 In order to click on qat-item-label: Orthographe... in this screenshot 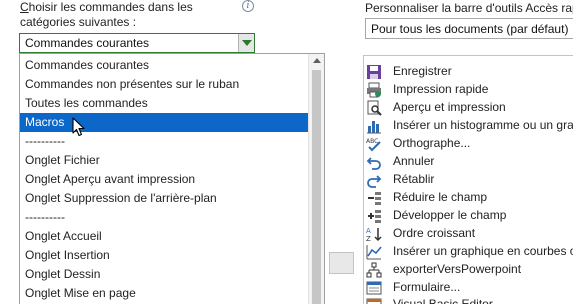, I will do `click(432, 143)`.